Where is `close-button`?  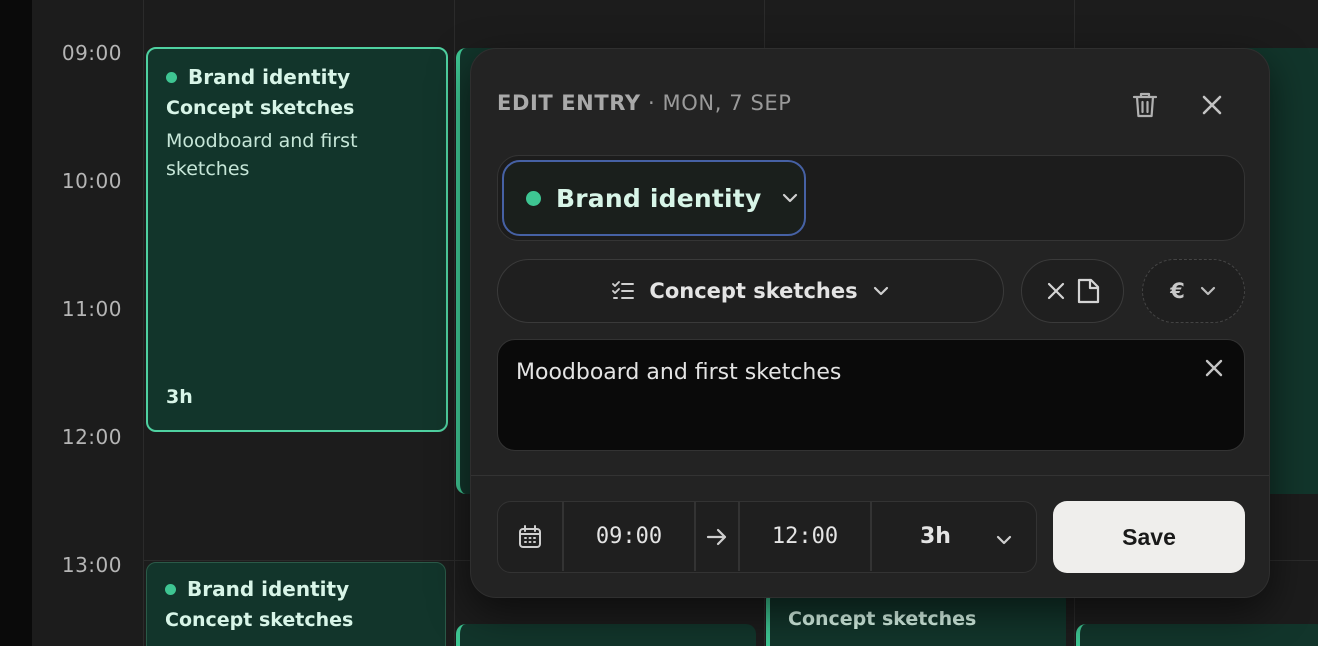
close-button is located at coordinates (1212, 105).